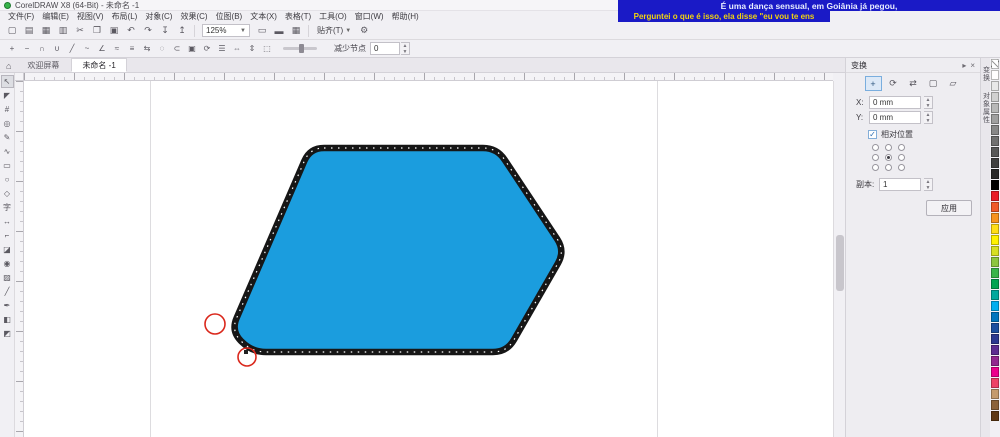  I want to click on redo-icon: ↷, so click(148, 30).